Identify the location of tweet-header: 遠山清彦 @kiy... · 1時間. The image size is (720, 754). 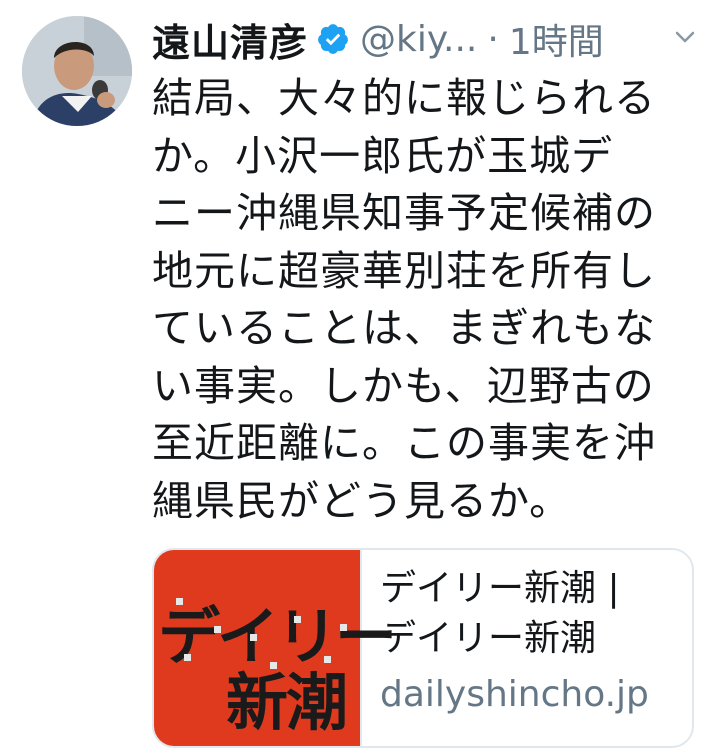
(432, 39).